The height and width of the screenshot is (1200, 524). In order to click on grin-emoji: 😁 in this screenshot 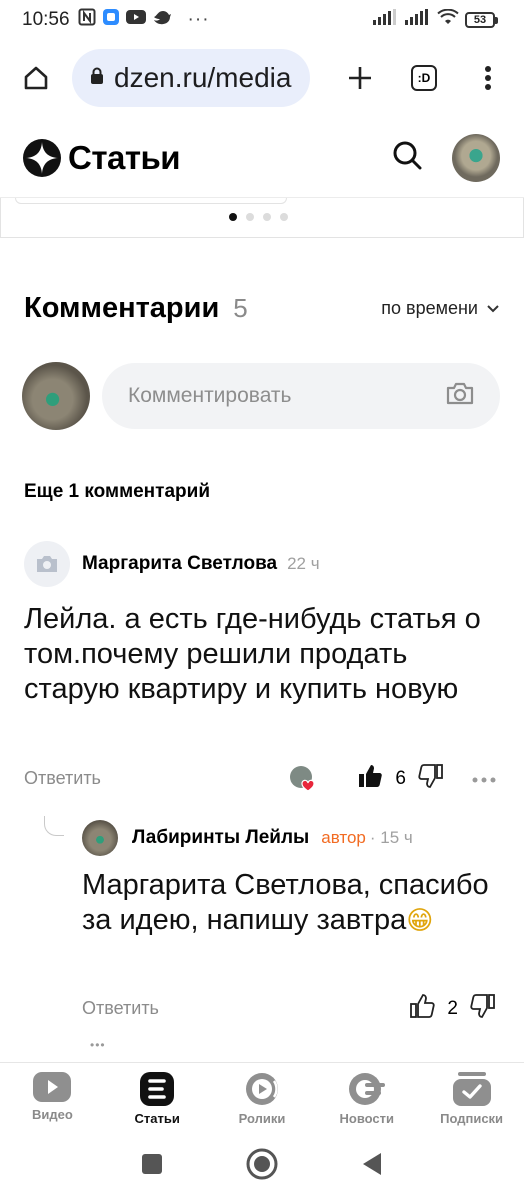, I will do `click(420, 921)`.